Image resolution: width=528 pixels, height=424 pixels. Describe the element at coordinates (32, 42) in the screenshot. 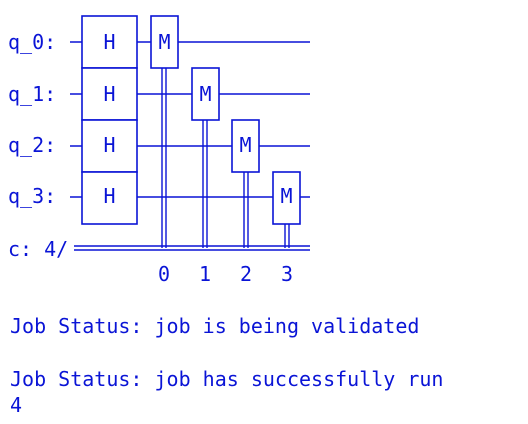

I see `qubit-label-q0: q_0:` at that location.